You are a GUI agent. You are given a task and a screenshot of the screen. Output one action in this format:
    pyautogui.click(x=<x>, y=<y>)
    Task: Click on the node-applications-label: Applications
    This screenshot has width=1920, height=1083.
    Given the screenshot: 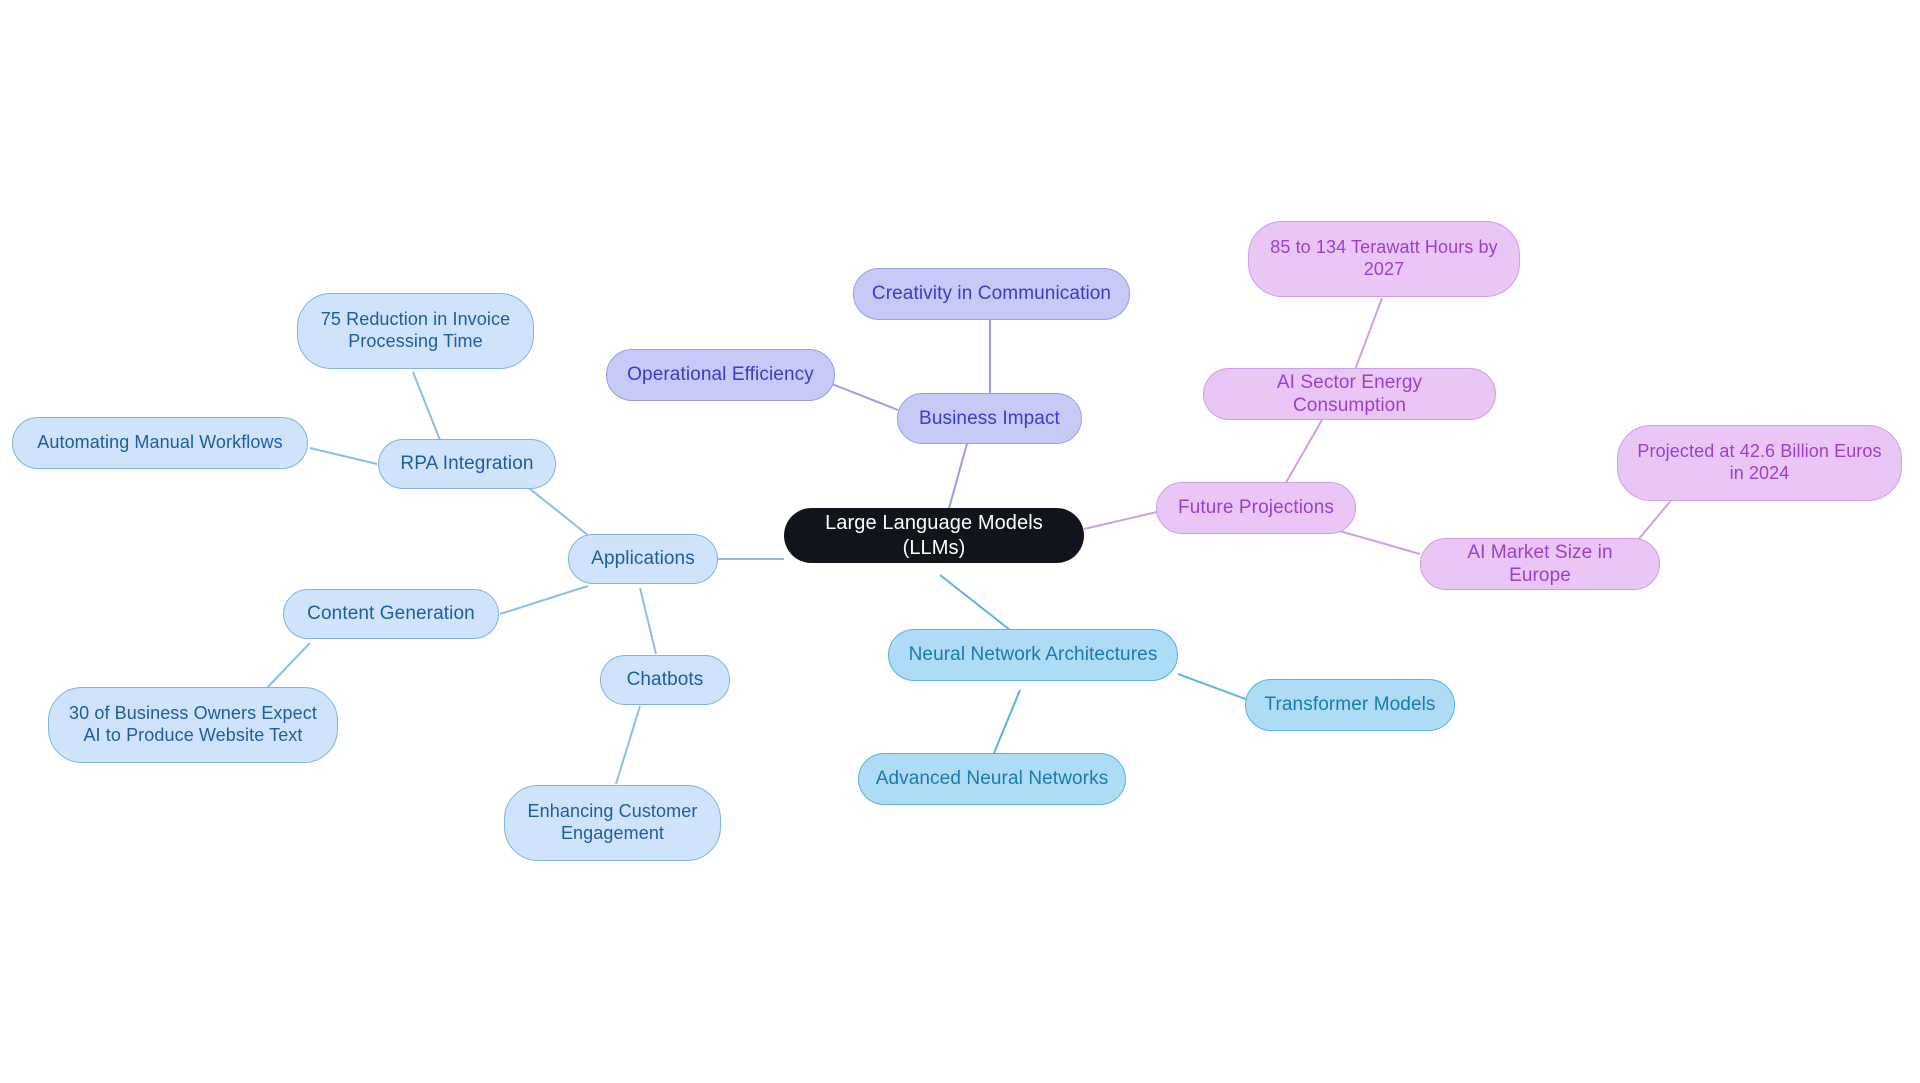 What is the action you would take?
    pyautogui.click(x=643, y=559)
    